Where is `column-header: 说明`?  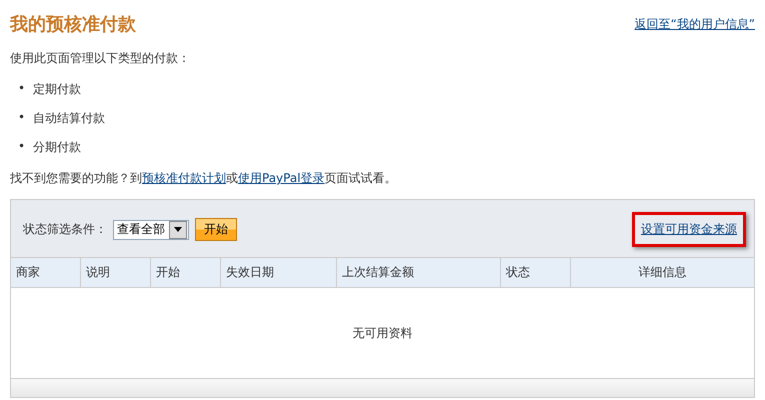 column-header: 说明 is located at coordinates (116, 272).